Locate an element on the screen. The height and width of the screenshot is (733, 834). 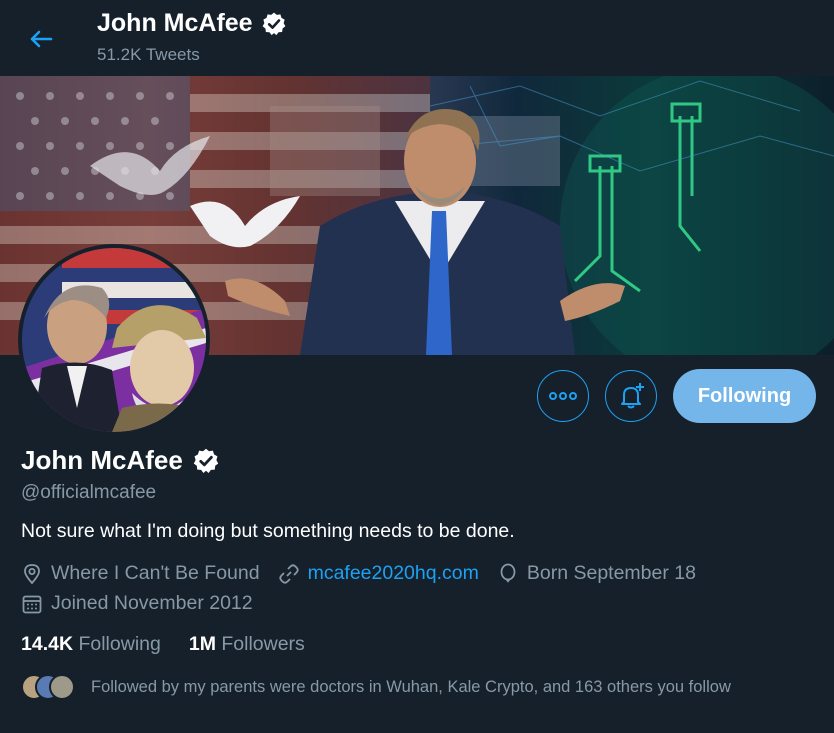
bell-plus-icon is located at coordinates (632, 396).